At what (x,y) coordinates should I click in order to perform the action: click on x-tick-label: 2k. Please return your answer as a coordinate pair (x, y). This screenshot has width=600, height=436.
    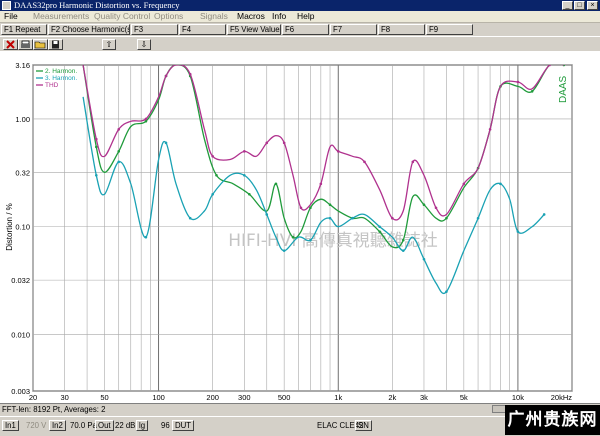
    Looking at the image, I should click on (392, 397).